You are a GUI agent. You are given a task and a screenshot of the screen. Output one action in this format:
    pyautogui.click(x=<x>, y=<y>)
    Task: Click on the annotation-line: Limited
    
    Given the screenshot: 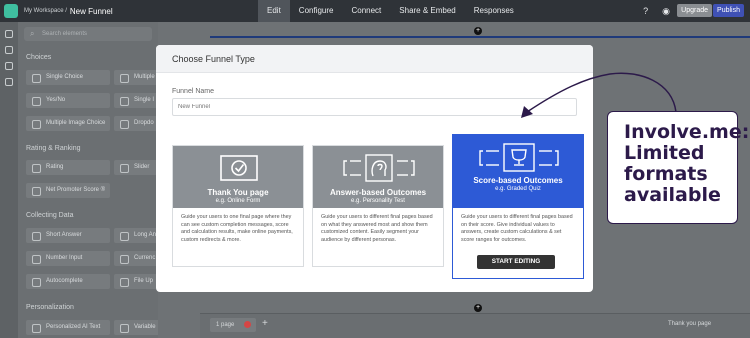 What is the action you would take?
    pyautogui.click(x=664, y=153)
    